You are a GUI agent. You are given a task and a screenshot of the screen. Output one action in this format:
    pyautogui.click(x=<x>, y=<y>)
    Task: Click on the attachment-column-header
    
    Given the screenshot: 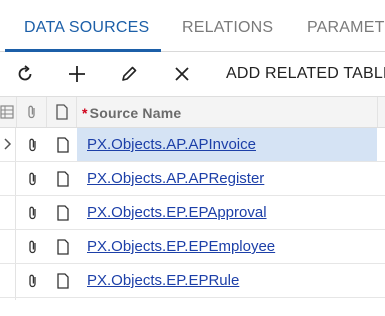 What is the action you would take?
    pyautogui.click(x=32, y=114)
    